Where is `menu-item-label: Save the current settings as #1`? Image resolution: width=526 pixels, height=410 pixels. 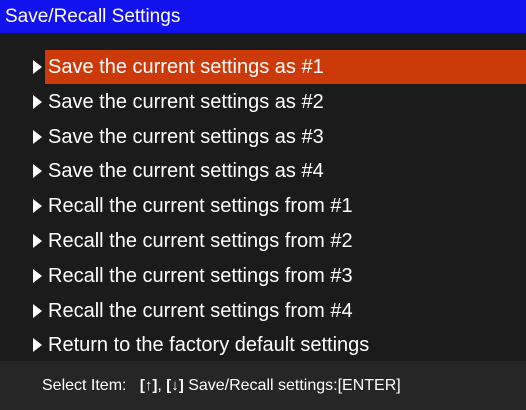 menu-item-label: Save the current settings as #1 is located at coordinates (285, 67).